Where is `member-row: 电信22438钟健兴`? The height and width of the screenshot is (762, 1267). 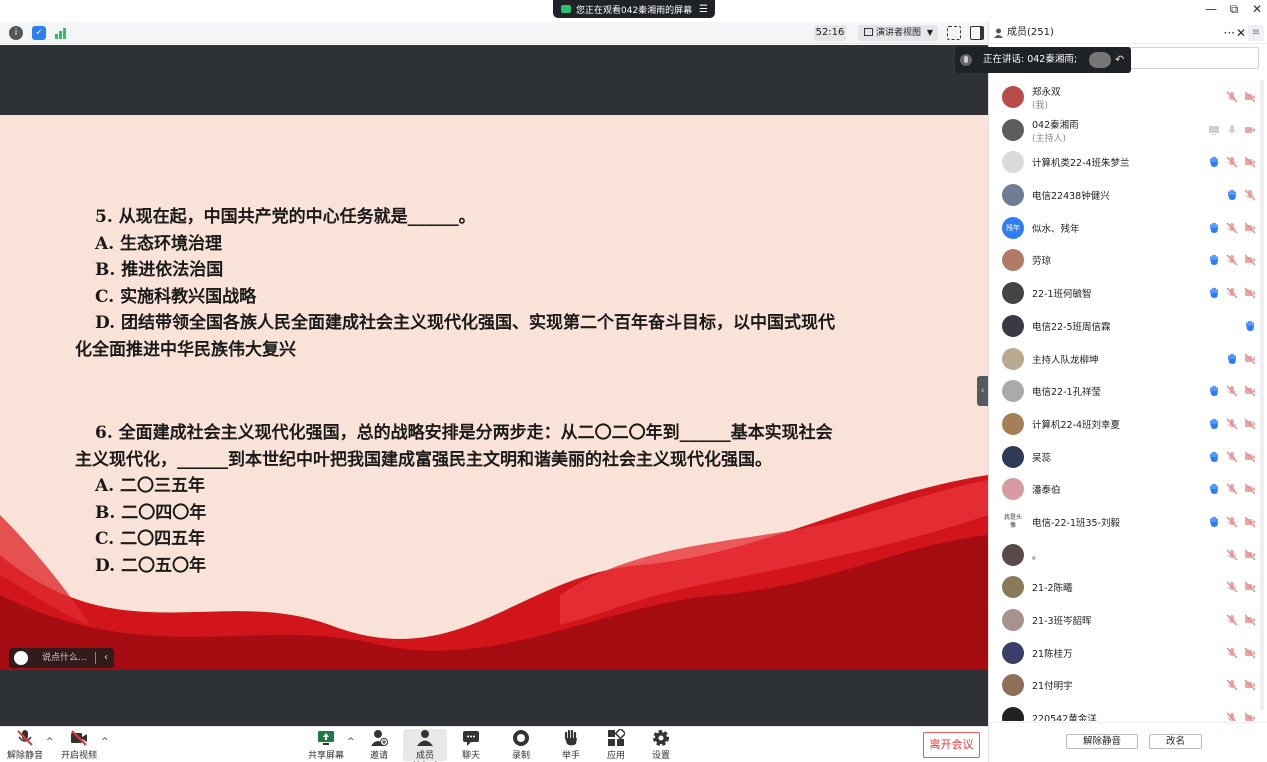
member-row: 电信22438钟健兴 is located at coordinates (1128, 195).